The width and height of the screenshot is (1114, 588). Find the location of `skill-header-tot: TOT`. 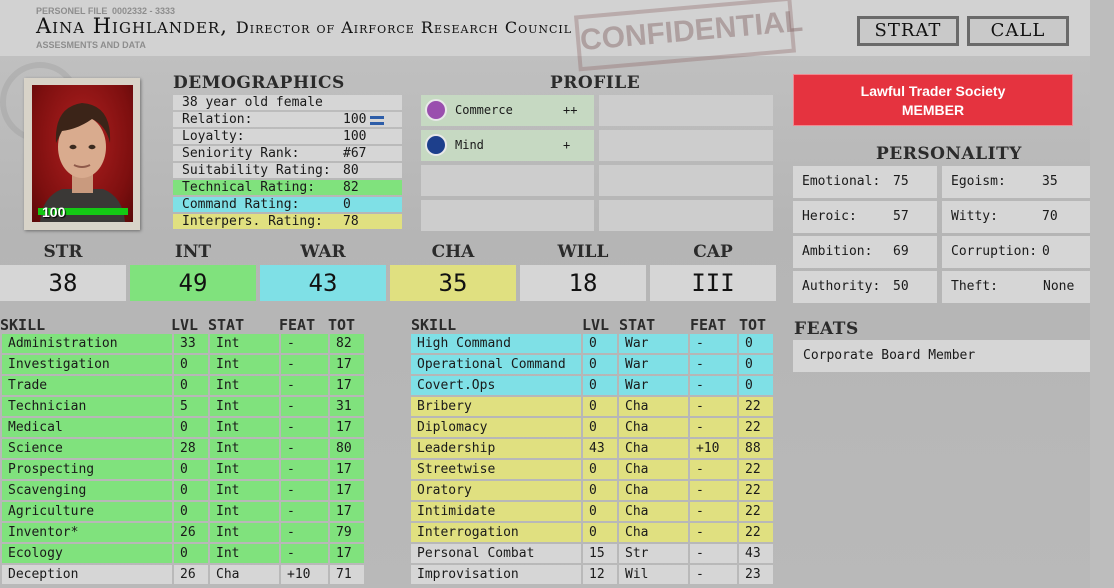

skill-header-tot: TOT is located at coordinates (342, 325).